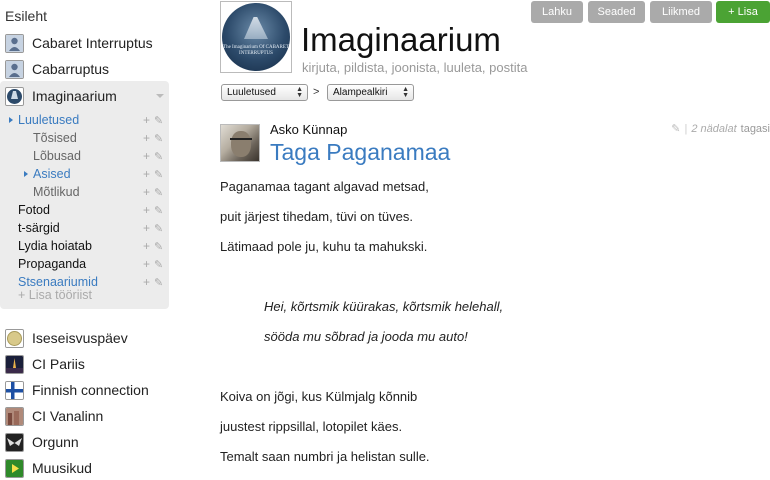 The height and width of the screenshot is (480, 770). Describe the element at coordinates (55, 246) in the screenshot. I see `tree-item-label: Lydia hoiatab` at that location.